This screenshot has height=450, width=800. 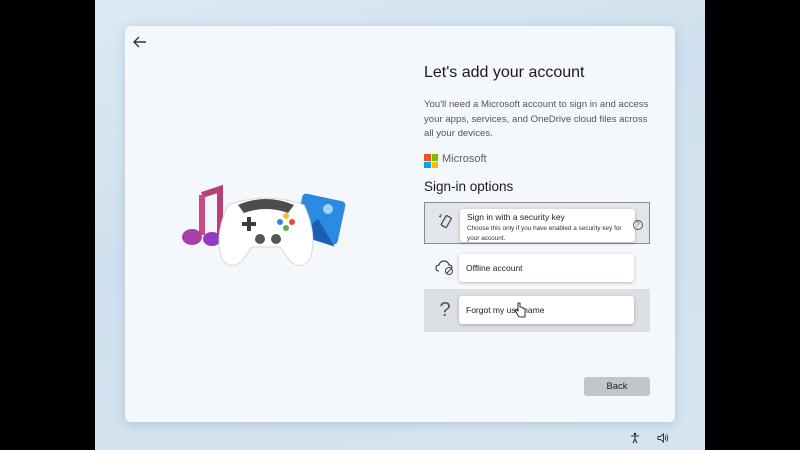 I want to click on forgot-username-label: Forgot my username, so click(x=505, y=310).